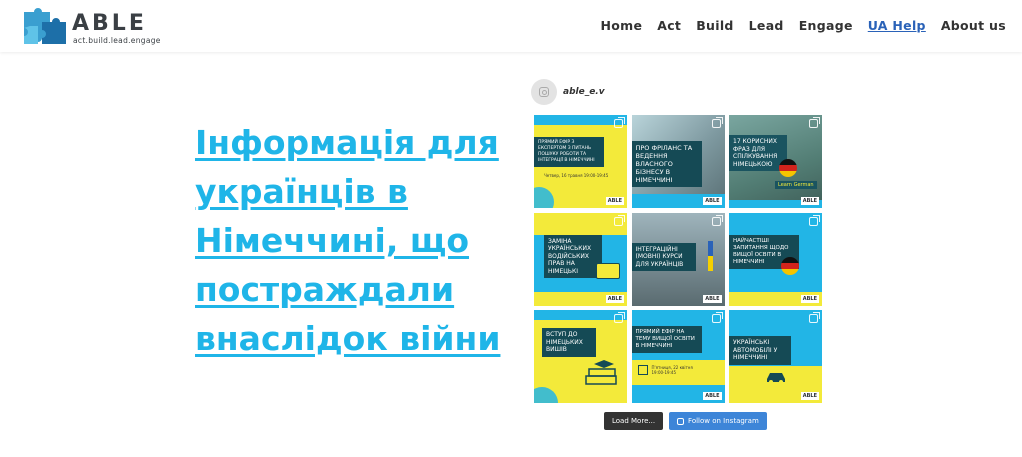  I want to click on camera-icon, so click(544, 92).